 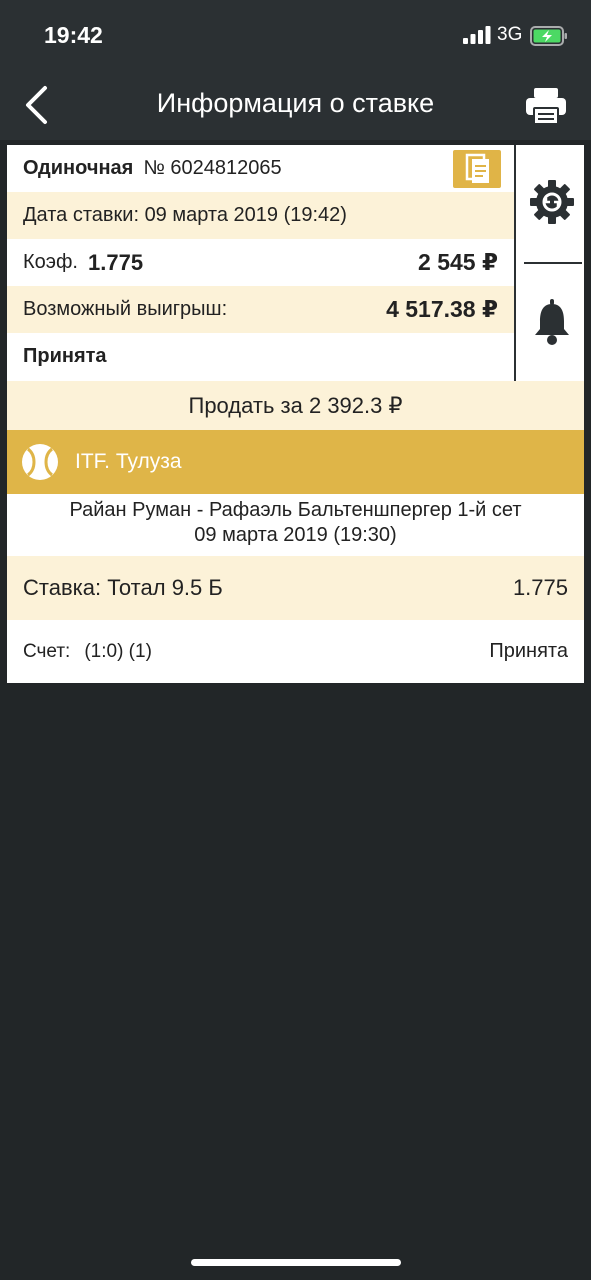 What do you see at coordinates (125, 309) in the screenshot?
I see `possible-win-label: Возможный выигрыш:` at bounding box center [125, 309].